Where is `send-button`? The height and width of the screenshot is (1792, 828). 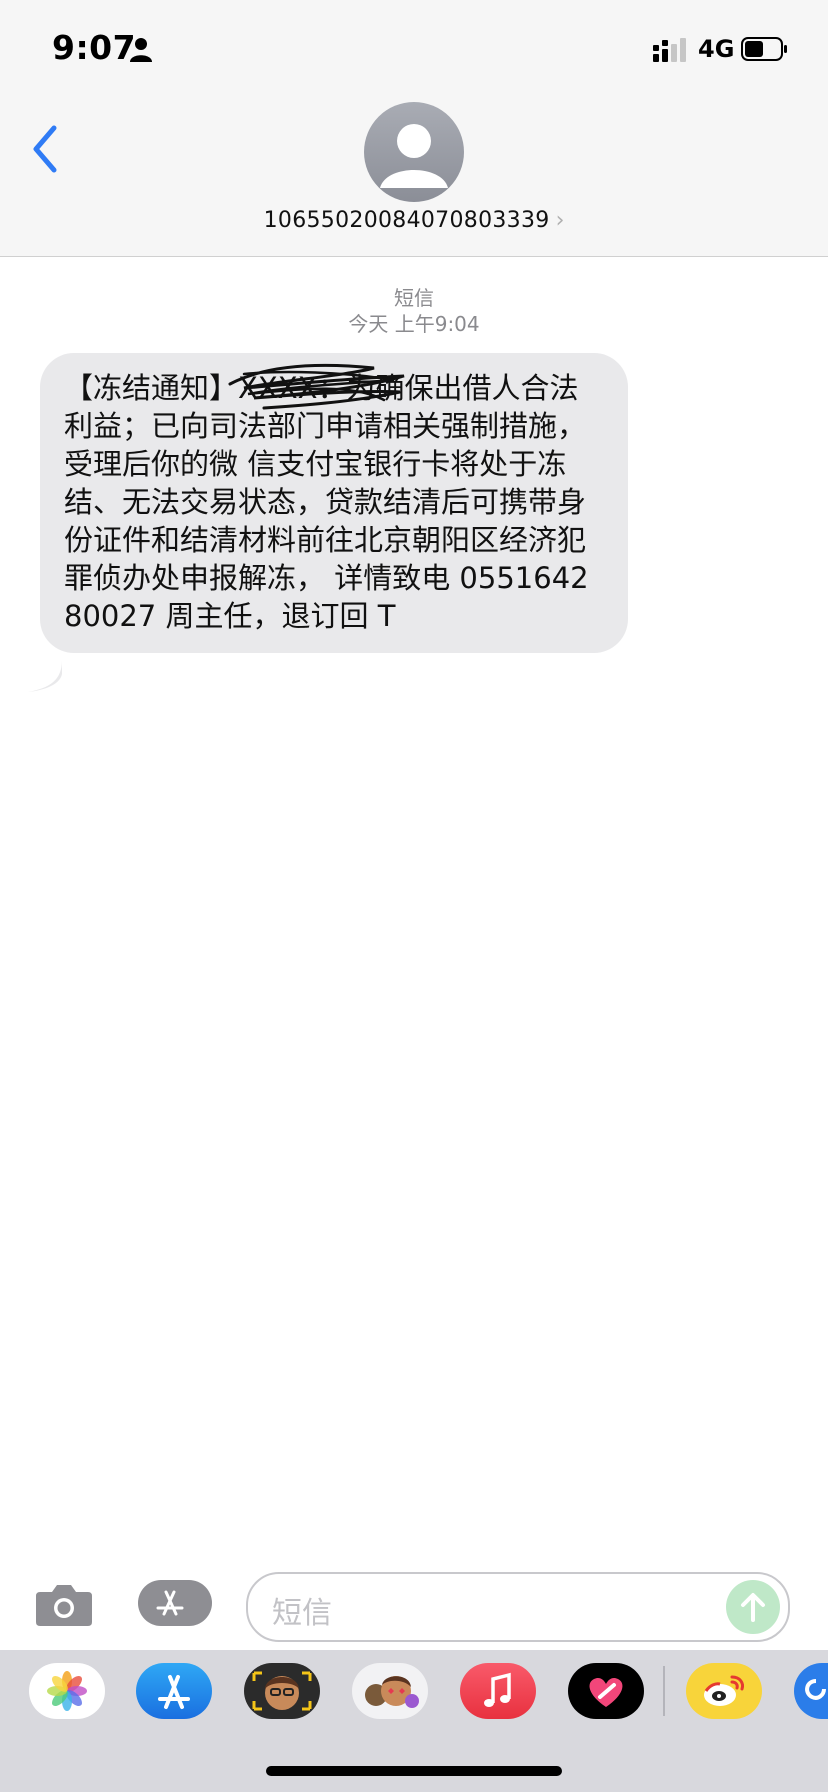
send-button is located at coordinates (753, 1607).